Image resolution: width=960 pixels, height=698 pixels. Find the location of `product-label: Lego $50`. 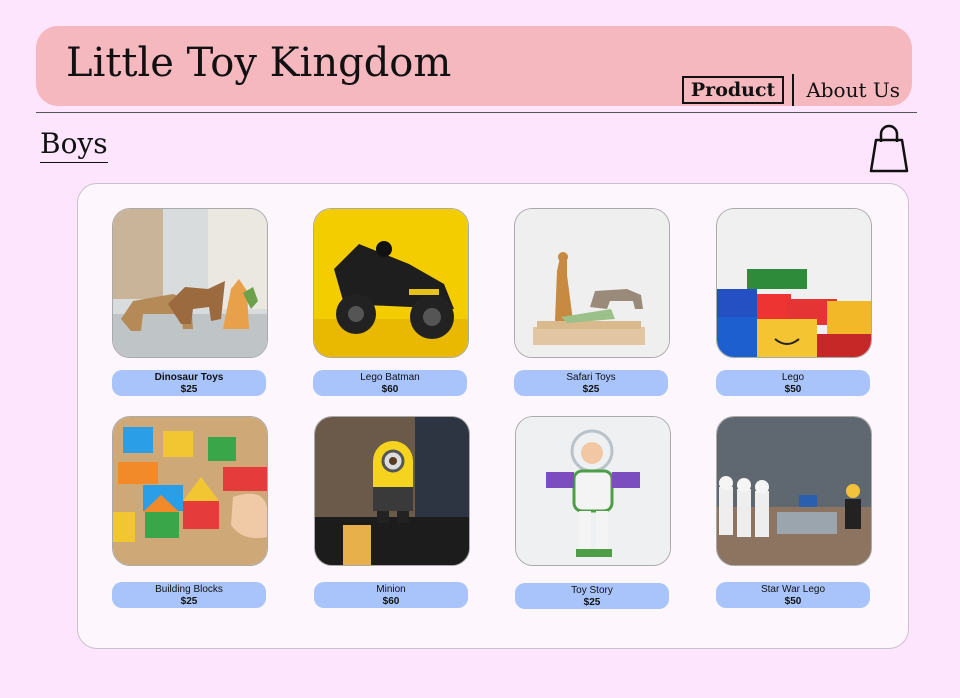

product-label: Lego $50 is located at coordinates (793, 383).